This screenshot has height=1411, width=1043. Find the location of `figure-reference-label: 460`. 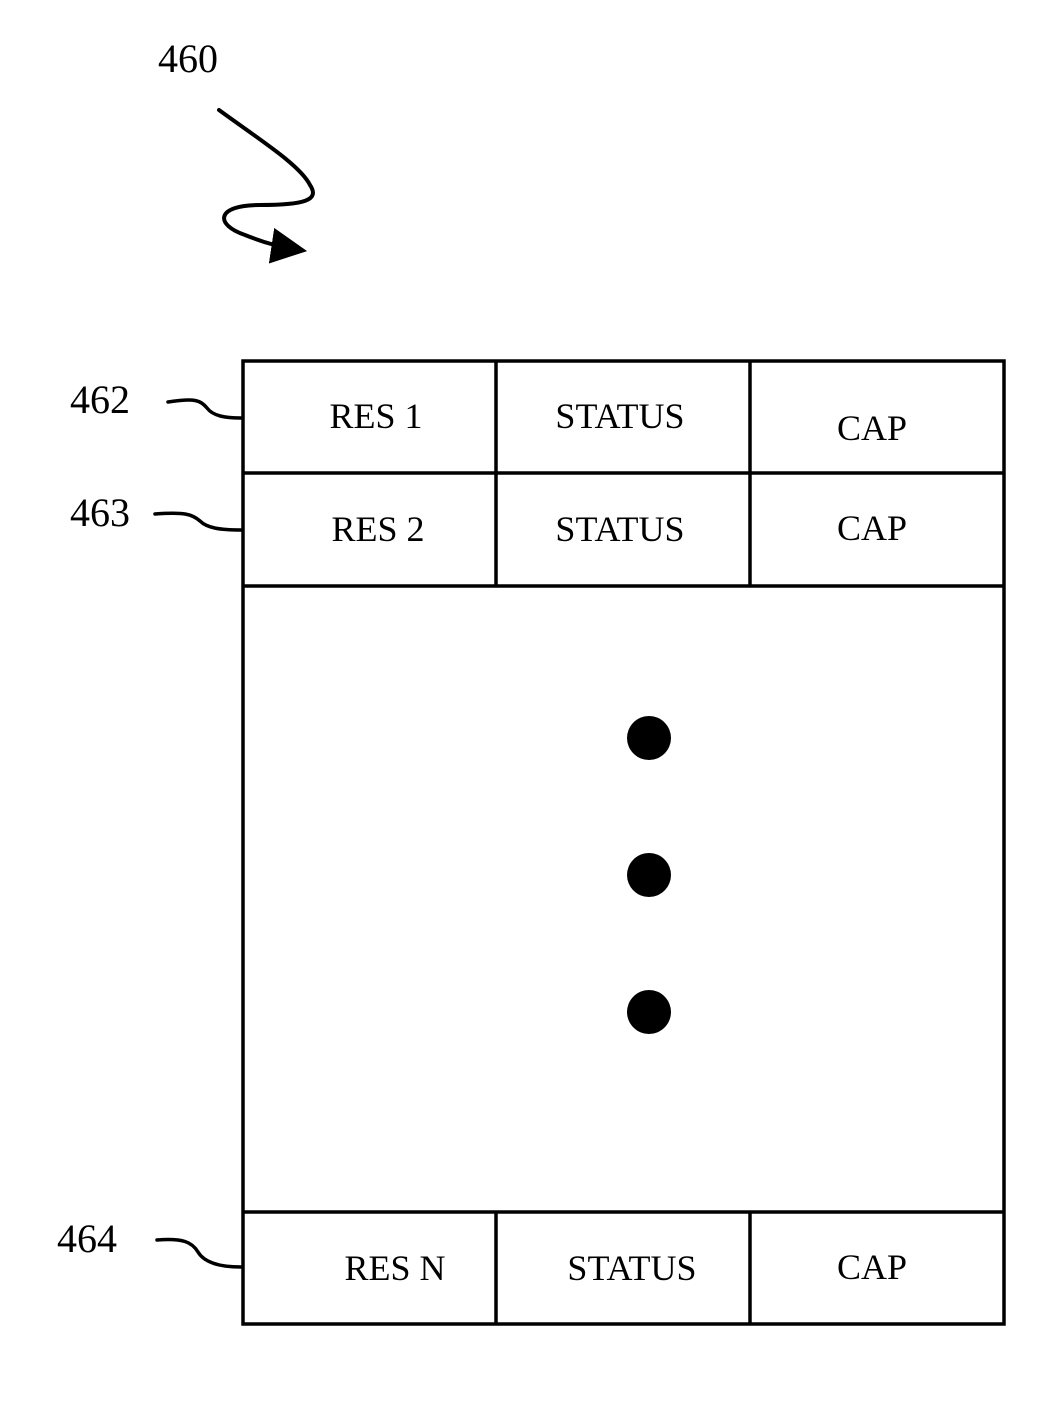

figure-reference-label: 460 is located at coordinates (188, 58).